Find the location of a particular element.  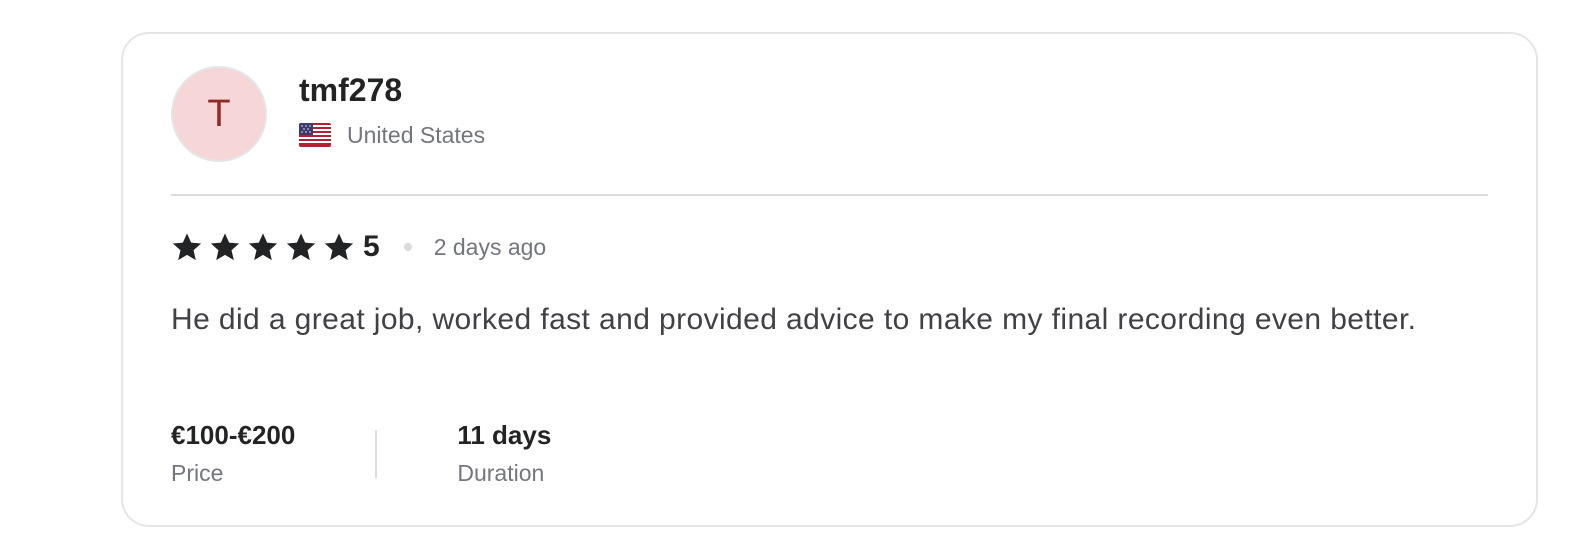

user-info: tmf278 United States is located at coordinates (392, 108).